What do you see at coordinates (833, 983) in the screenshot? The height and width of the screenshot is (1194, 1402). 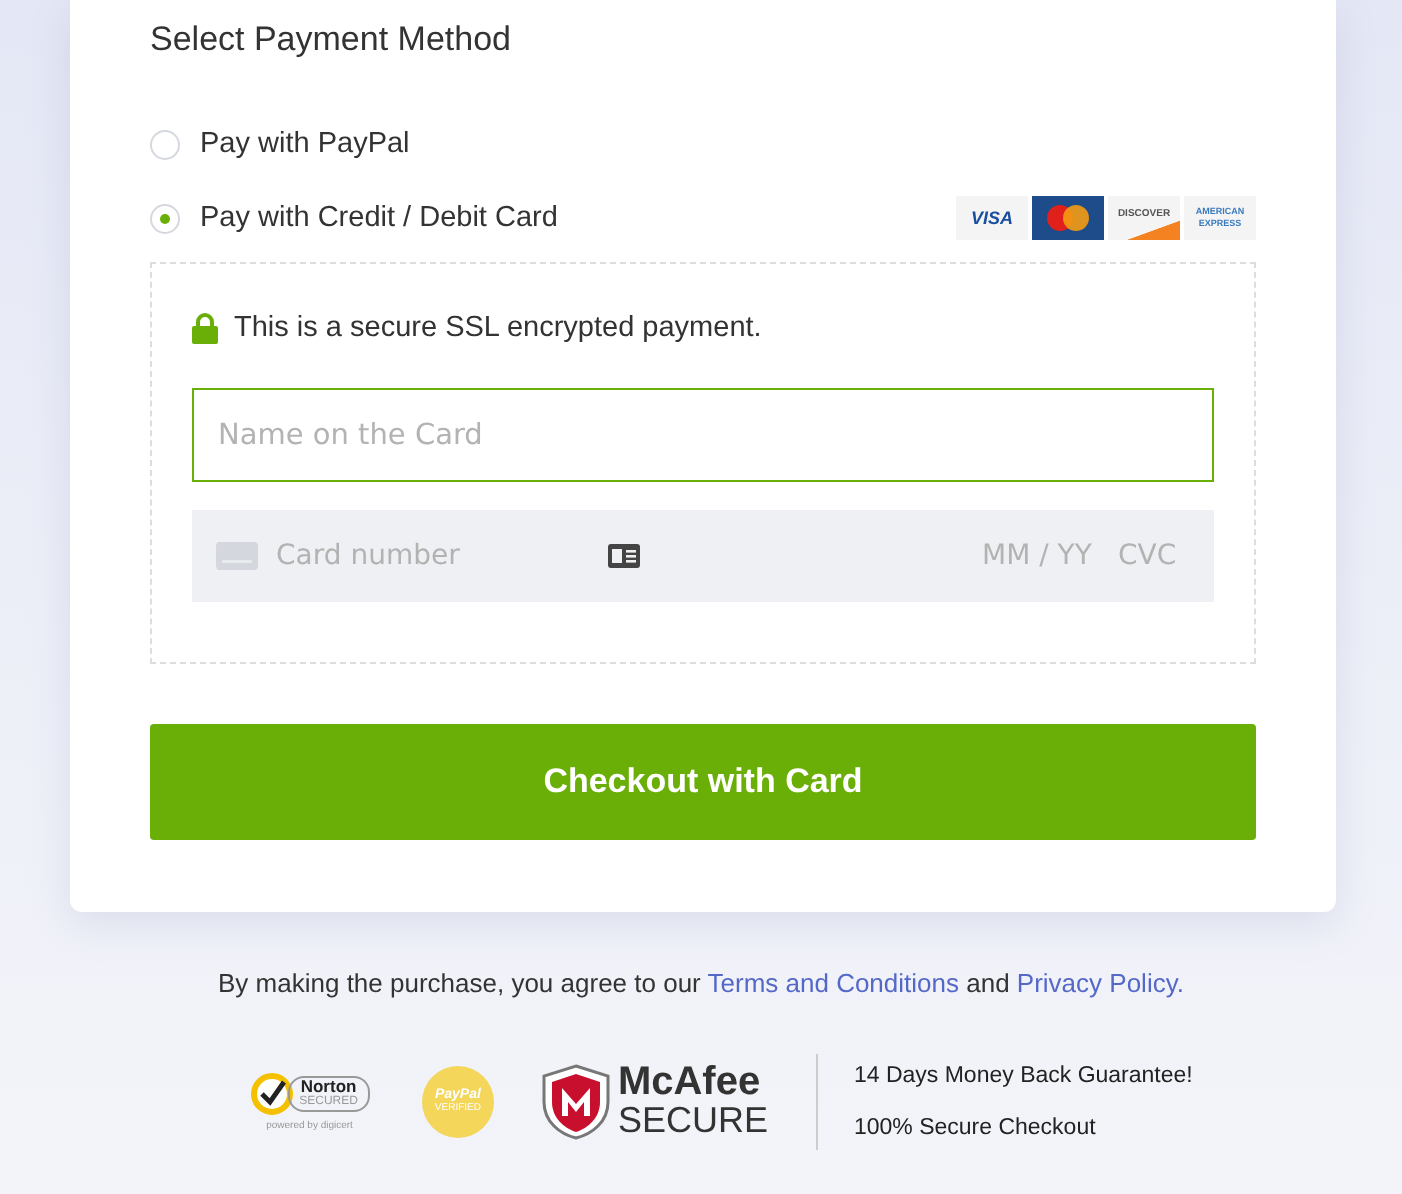 I see `terms-link: Terms and Conditions` at bounding box center [833, 983].